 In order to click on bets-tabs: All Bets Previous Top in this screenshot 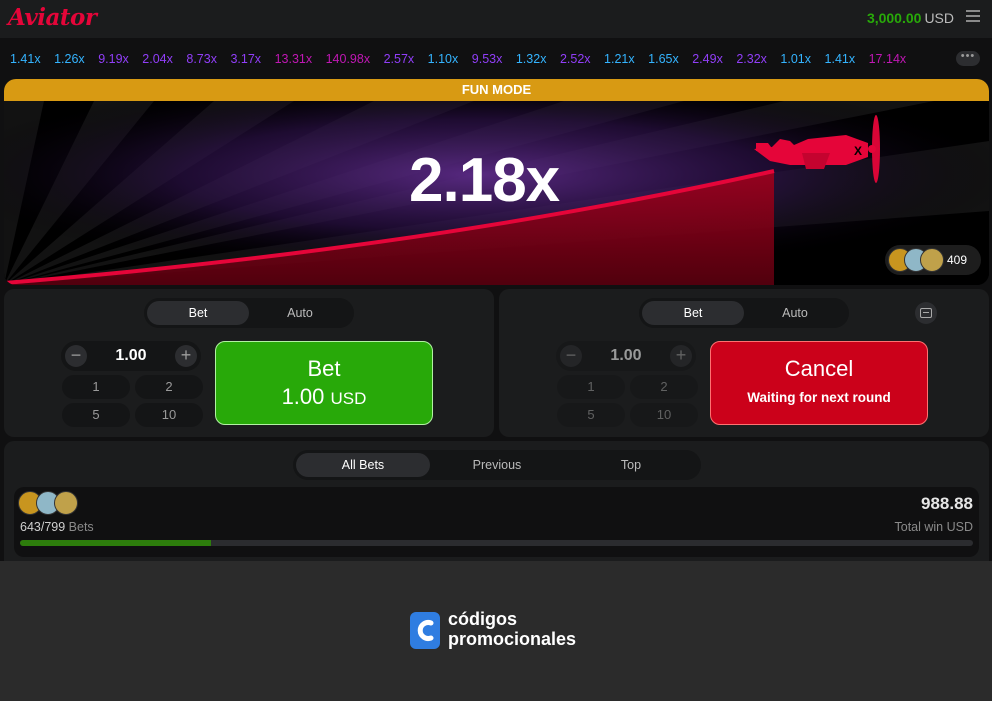, I will do `click(497, 465)`.